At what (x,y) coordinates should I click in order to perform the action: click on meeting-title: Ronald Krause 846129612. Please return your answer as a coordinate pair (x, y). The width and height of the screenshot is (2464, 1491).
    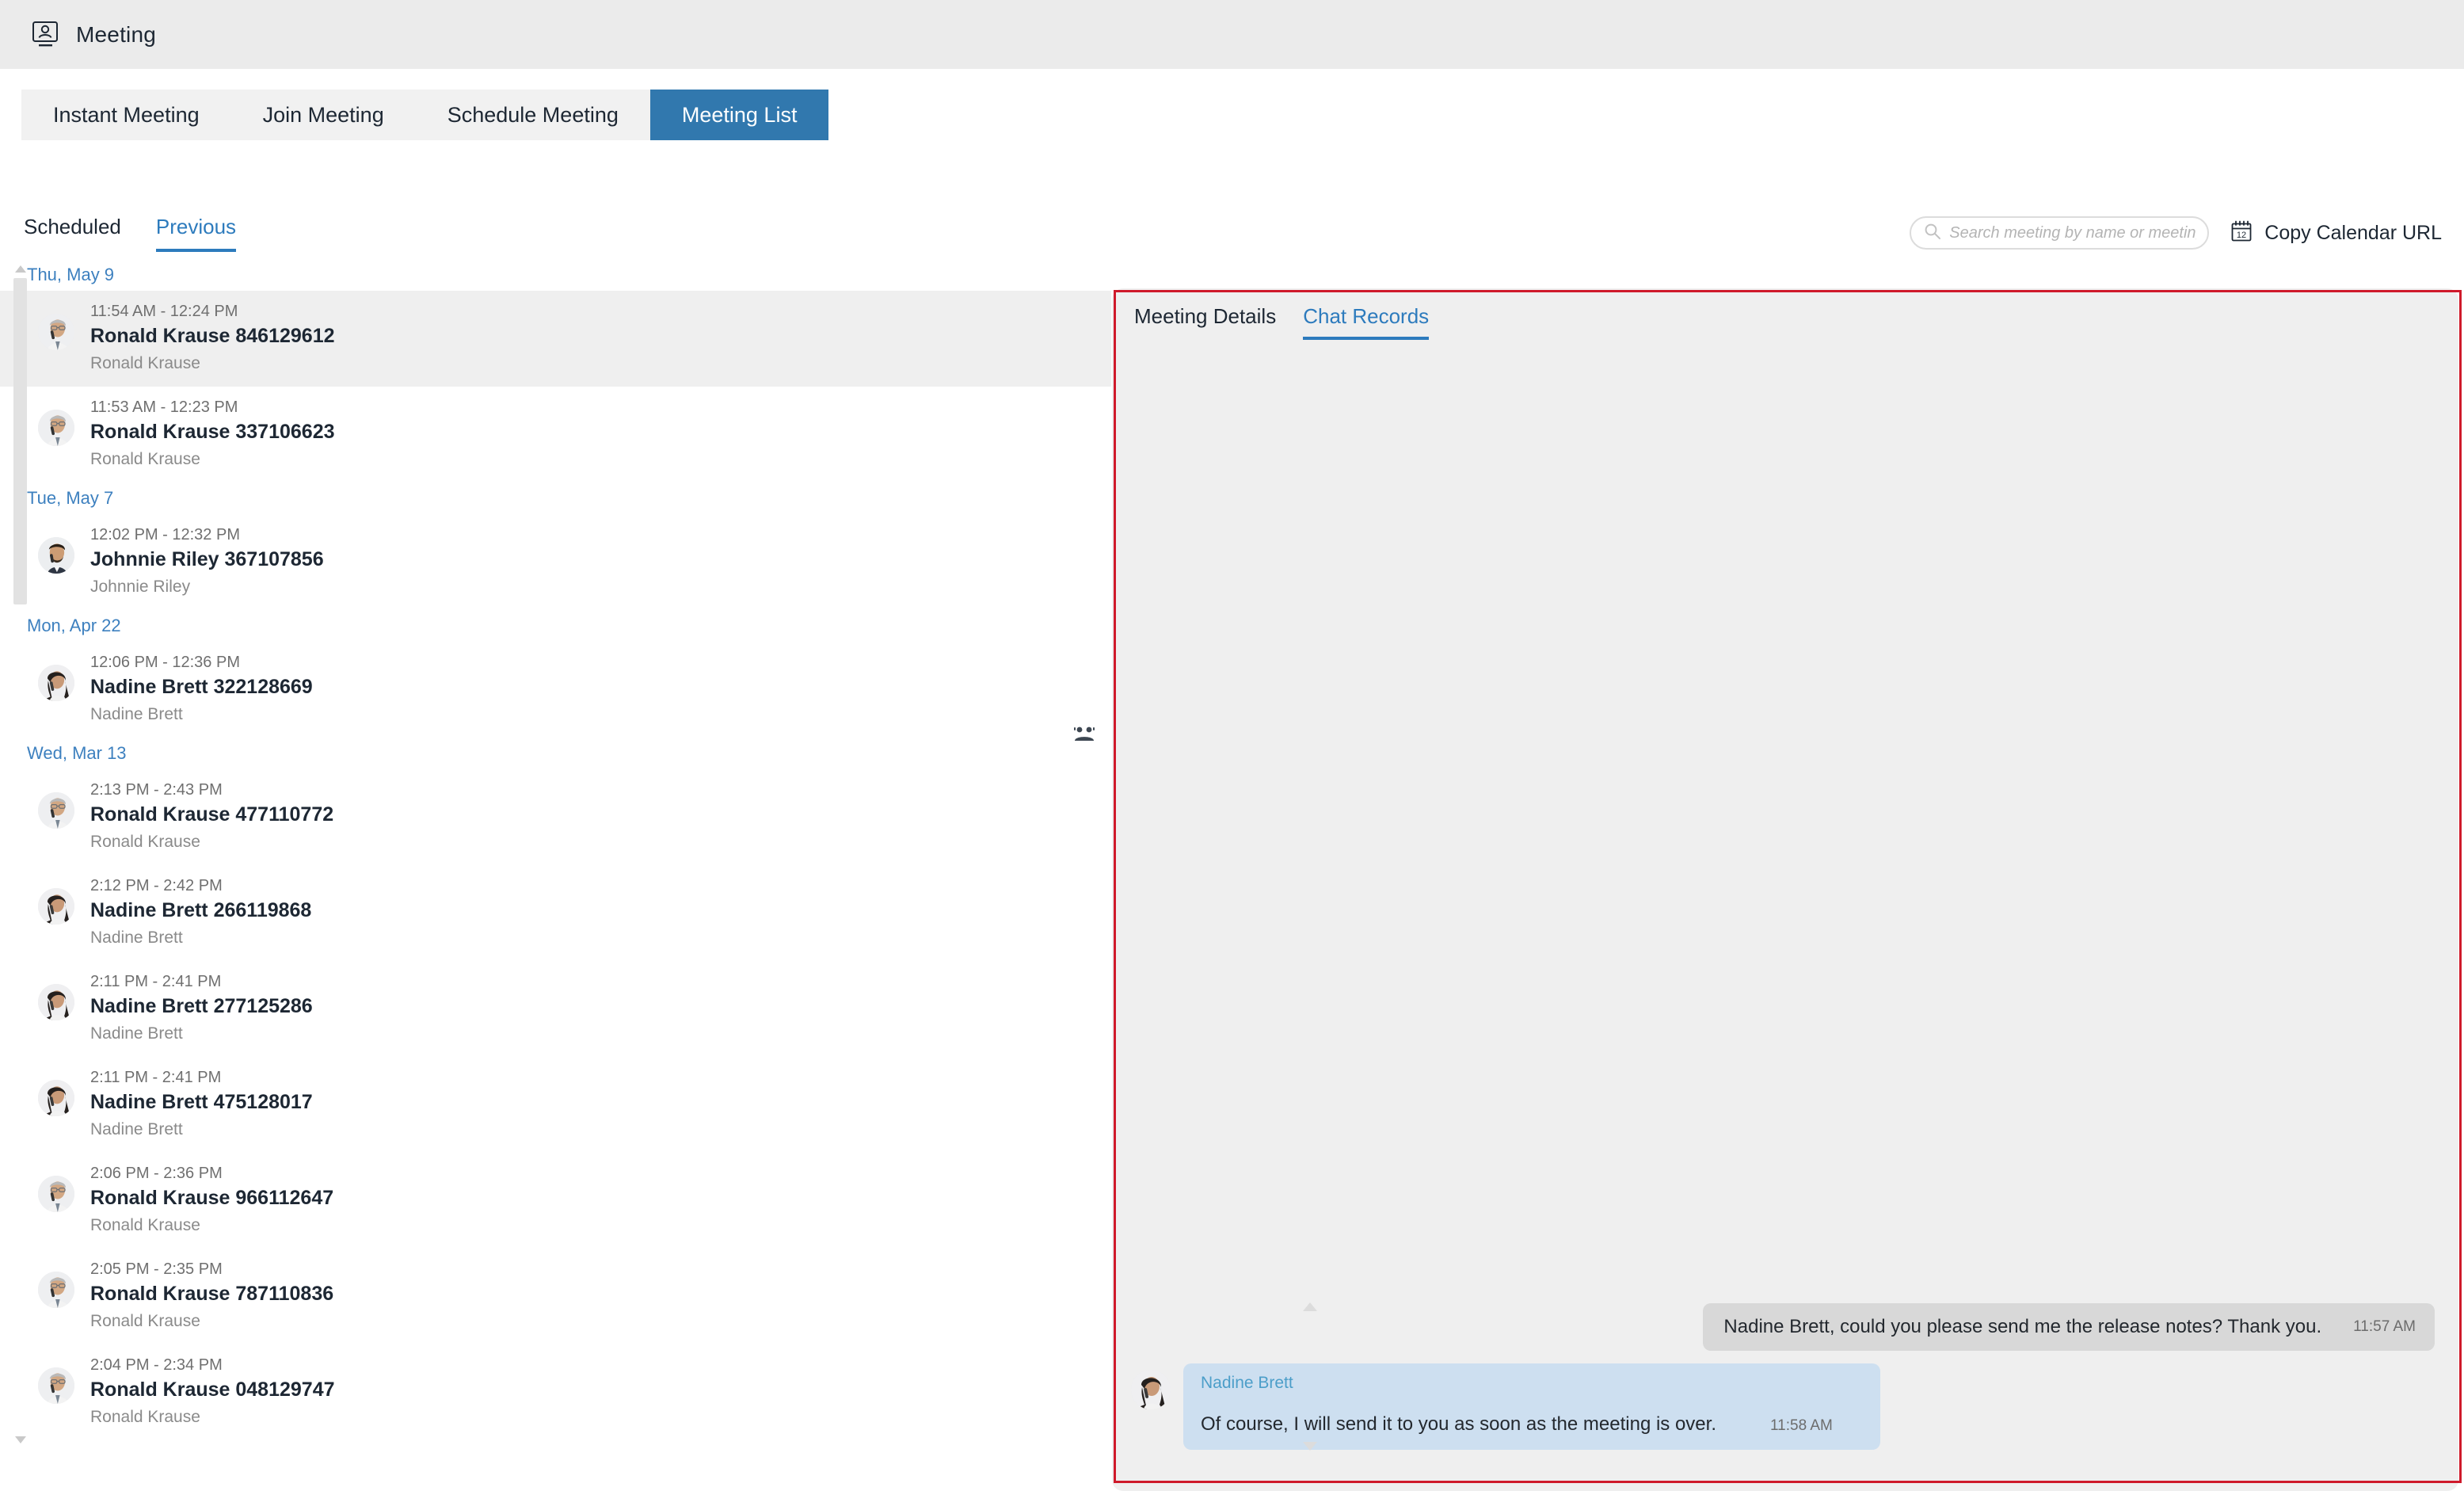
    Looking at the image, I should click on (212, 336).